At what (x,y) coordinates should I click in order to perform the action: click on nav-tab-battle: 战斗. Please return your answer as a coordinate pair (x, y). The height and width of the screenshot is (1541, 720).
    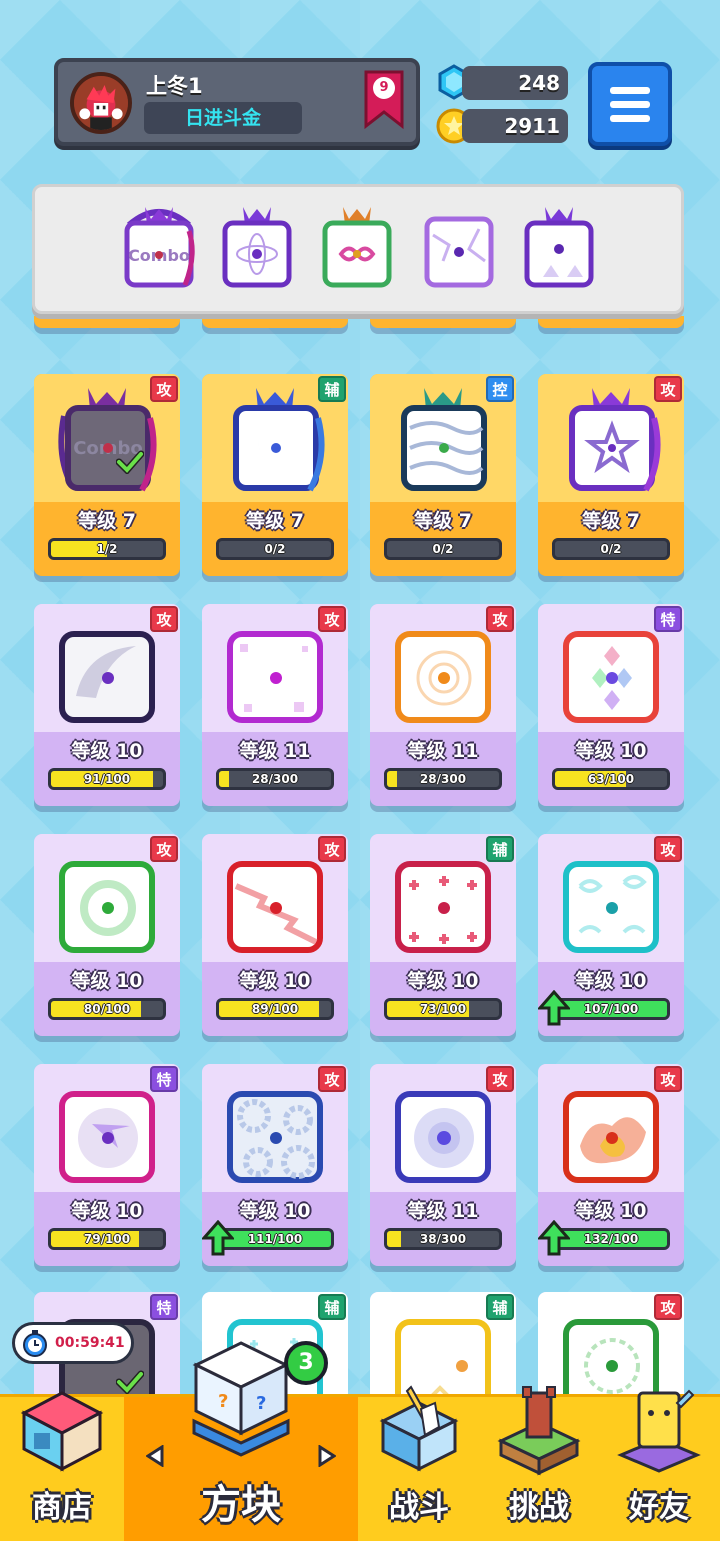
    Looking at the image, I should click on (419, 1463).